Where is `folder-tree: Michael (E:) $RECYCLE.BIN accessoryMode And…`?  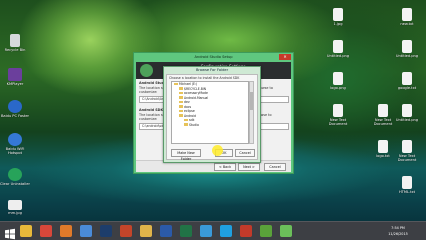 folder-tree: Michael (E:) $RECYCLE.BIN accessoryMode And… is located at coordinates (210, 112).